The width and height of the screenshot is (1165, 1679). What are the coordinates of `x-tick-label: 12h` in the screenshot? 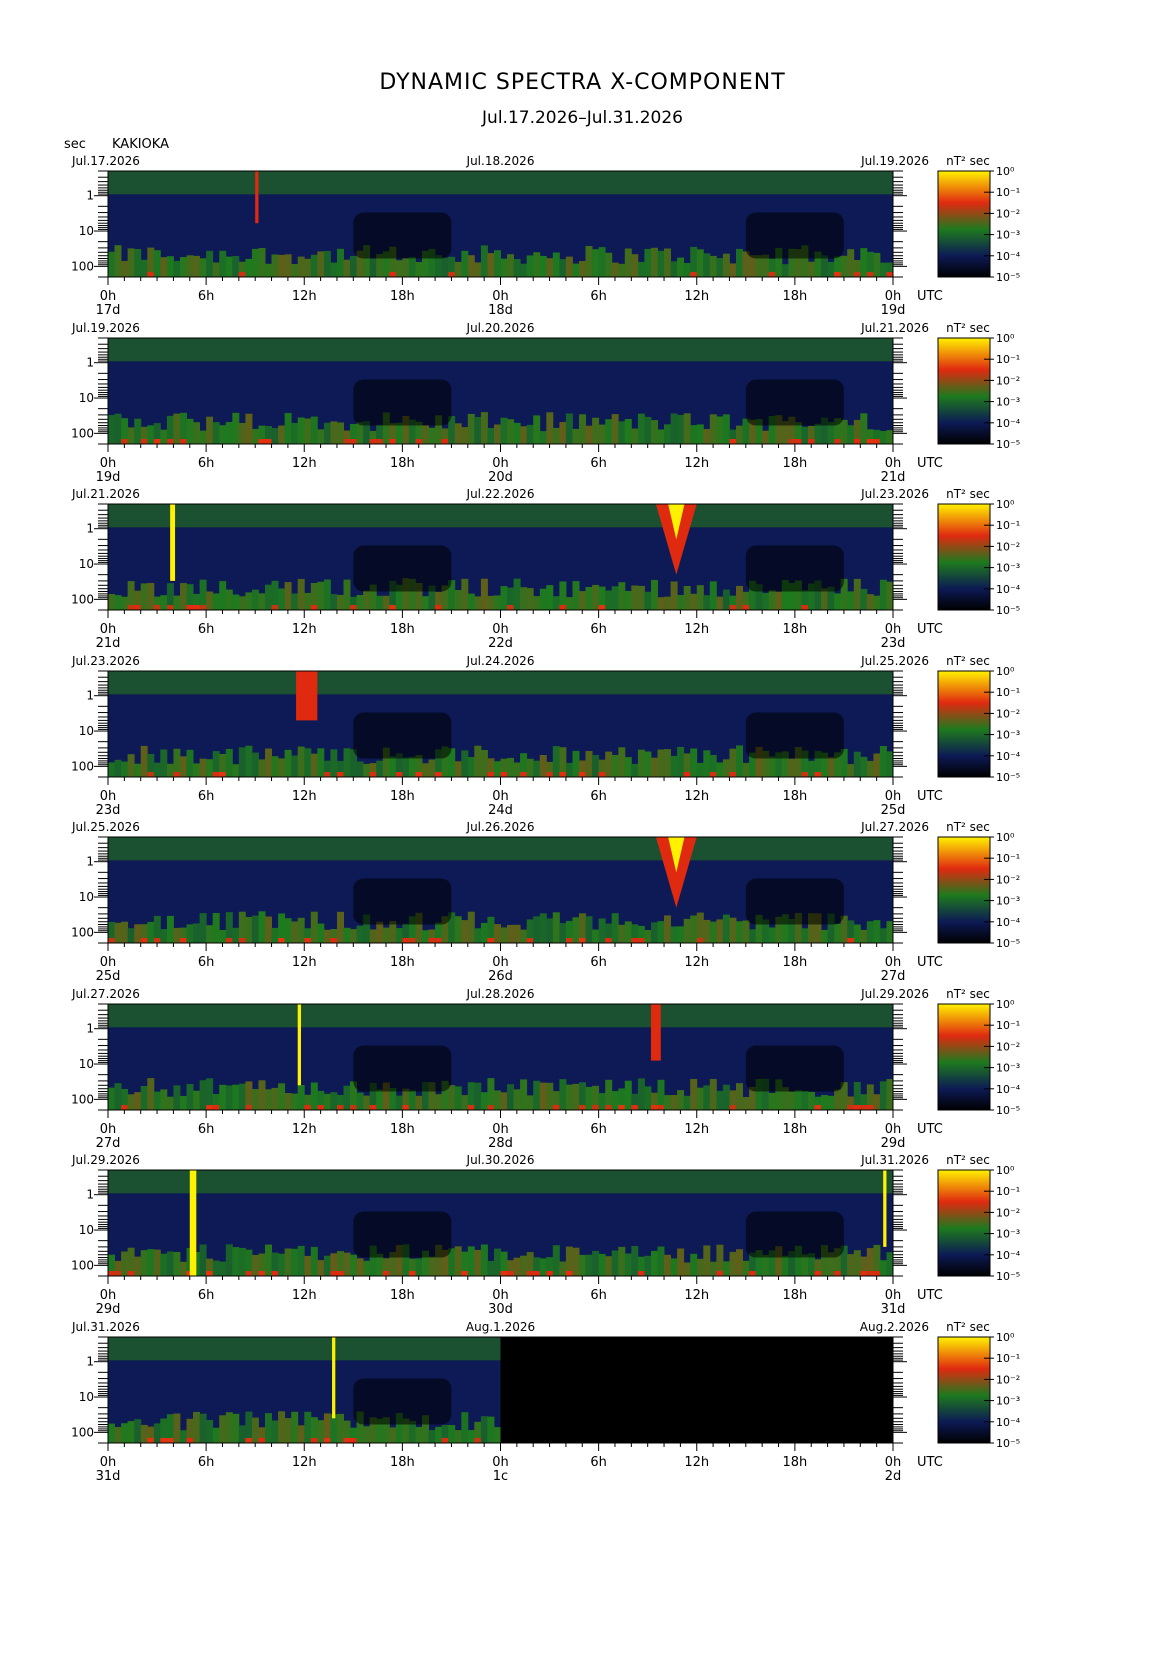 It's located at (696, 629).